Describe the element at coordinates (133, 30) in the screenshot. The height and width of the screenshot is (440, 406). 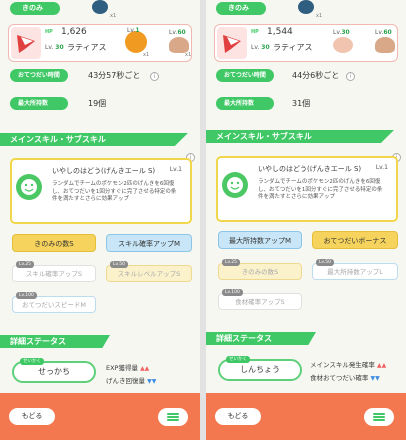
I see `ingredient-level: Lv.1` at that location.